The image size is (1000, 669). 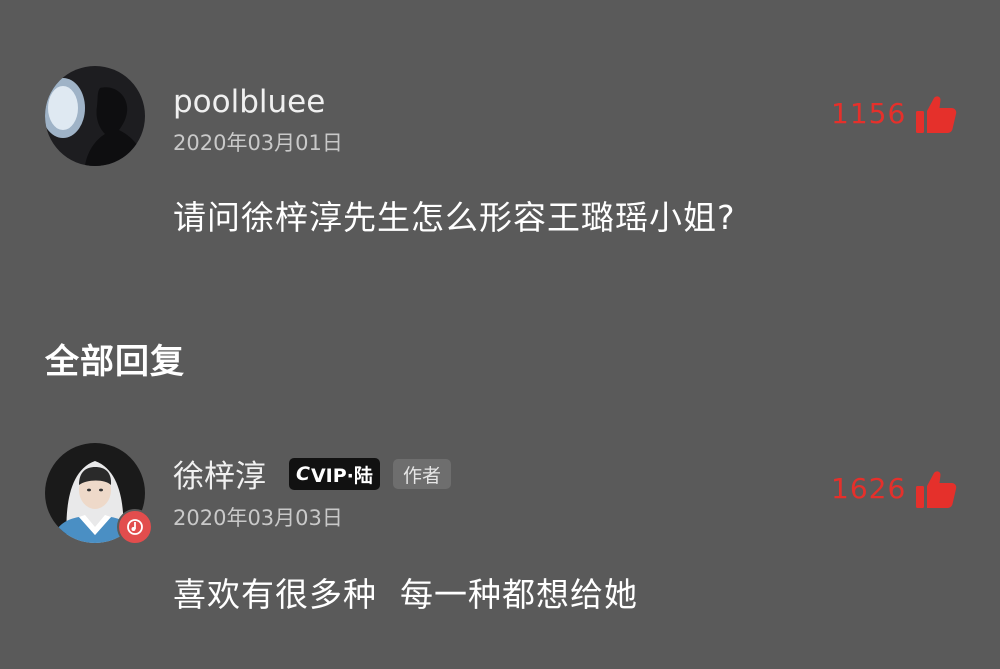 I want to click on reply-like-button: 1626, so click(x=894, y=489).